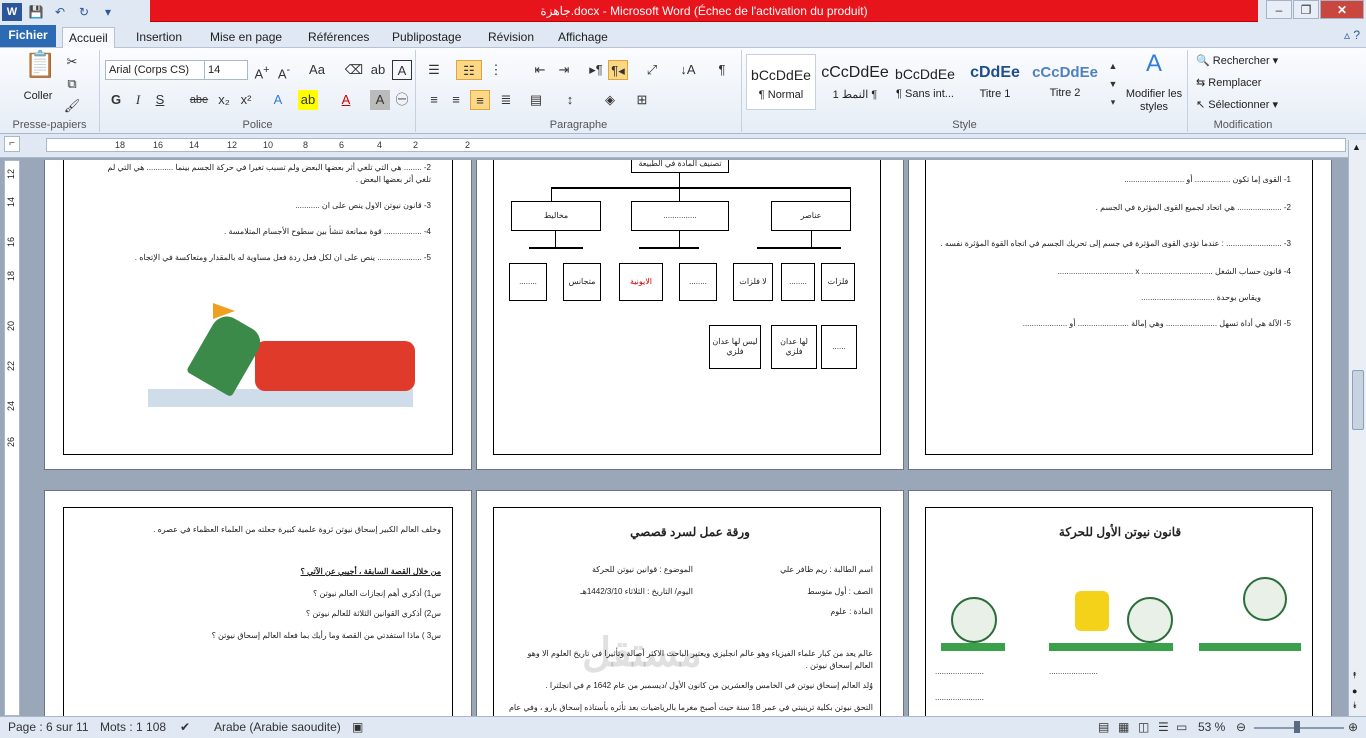 The image size is (1366, 738). I want to click on zoom-in-icon: ⊕, so click(1353, 727).